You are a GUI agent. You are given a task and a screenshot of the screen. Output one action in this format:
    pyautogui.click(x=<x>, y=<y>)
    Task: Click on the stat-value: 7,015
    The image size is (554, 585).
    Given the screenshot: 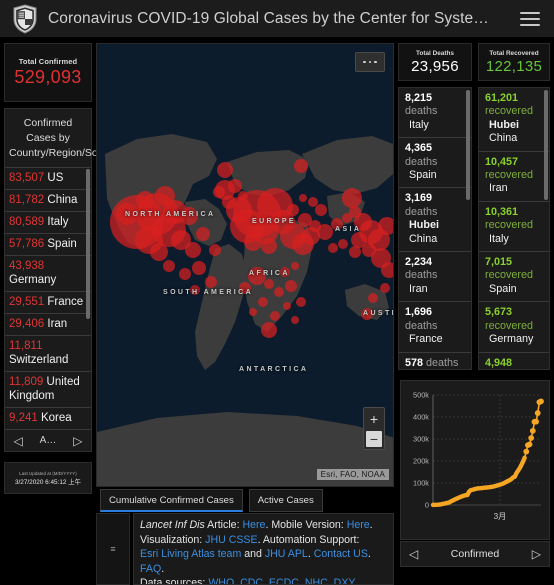 What is the action you would take?
    pyautogui.click(x=499, y=262)
    